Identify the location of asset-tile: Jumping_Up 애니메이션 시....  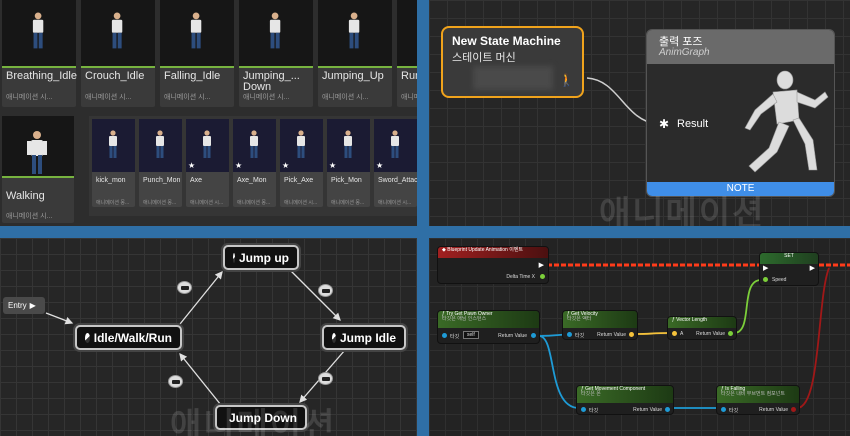
(355, 53).